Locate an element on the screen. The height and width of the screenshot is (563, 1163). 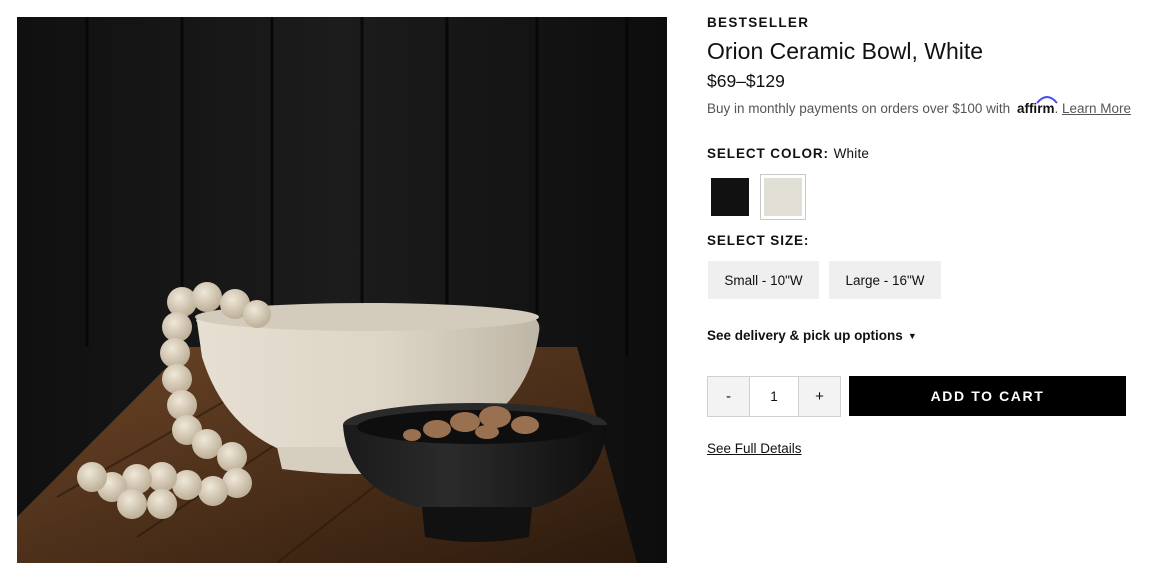
product-title: Orion Ceramic Bowl, White is located at coordinates (845, 51).